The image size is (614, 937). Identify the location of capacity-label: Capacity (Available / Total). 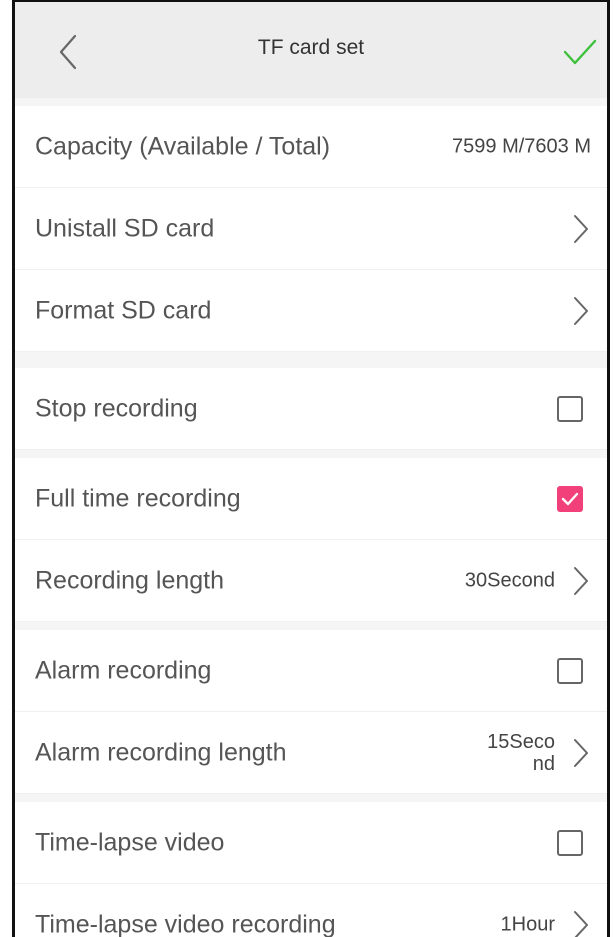
(183, 146).